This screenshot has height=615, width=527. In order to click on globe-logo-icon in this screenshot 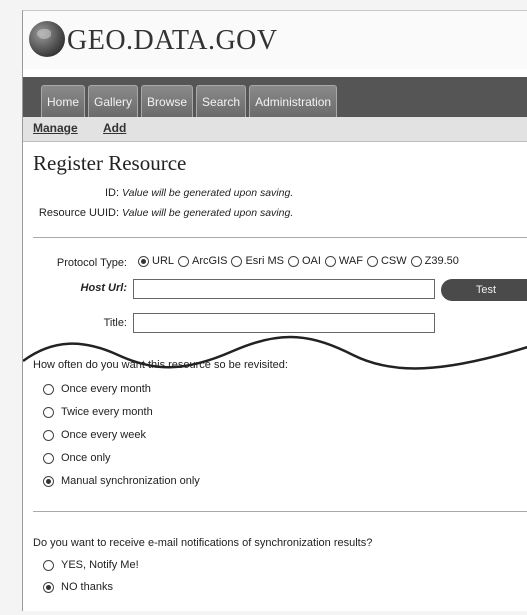, I will do `click(47, 39)`.